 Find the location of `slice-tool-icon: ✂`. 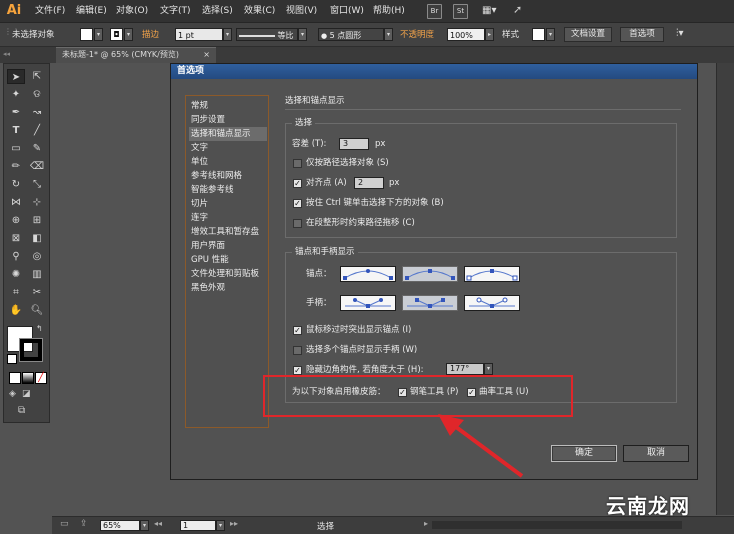

slice-tool-icon: ✂ is located at coordinates (37, 292).